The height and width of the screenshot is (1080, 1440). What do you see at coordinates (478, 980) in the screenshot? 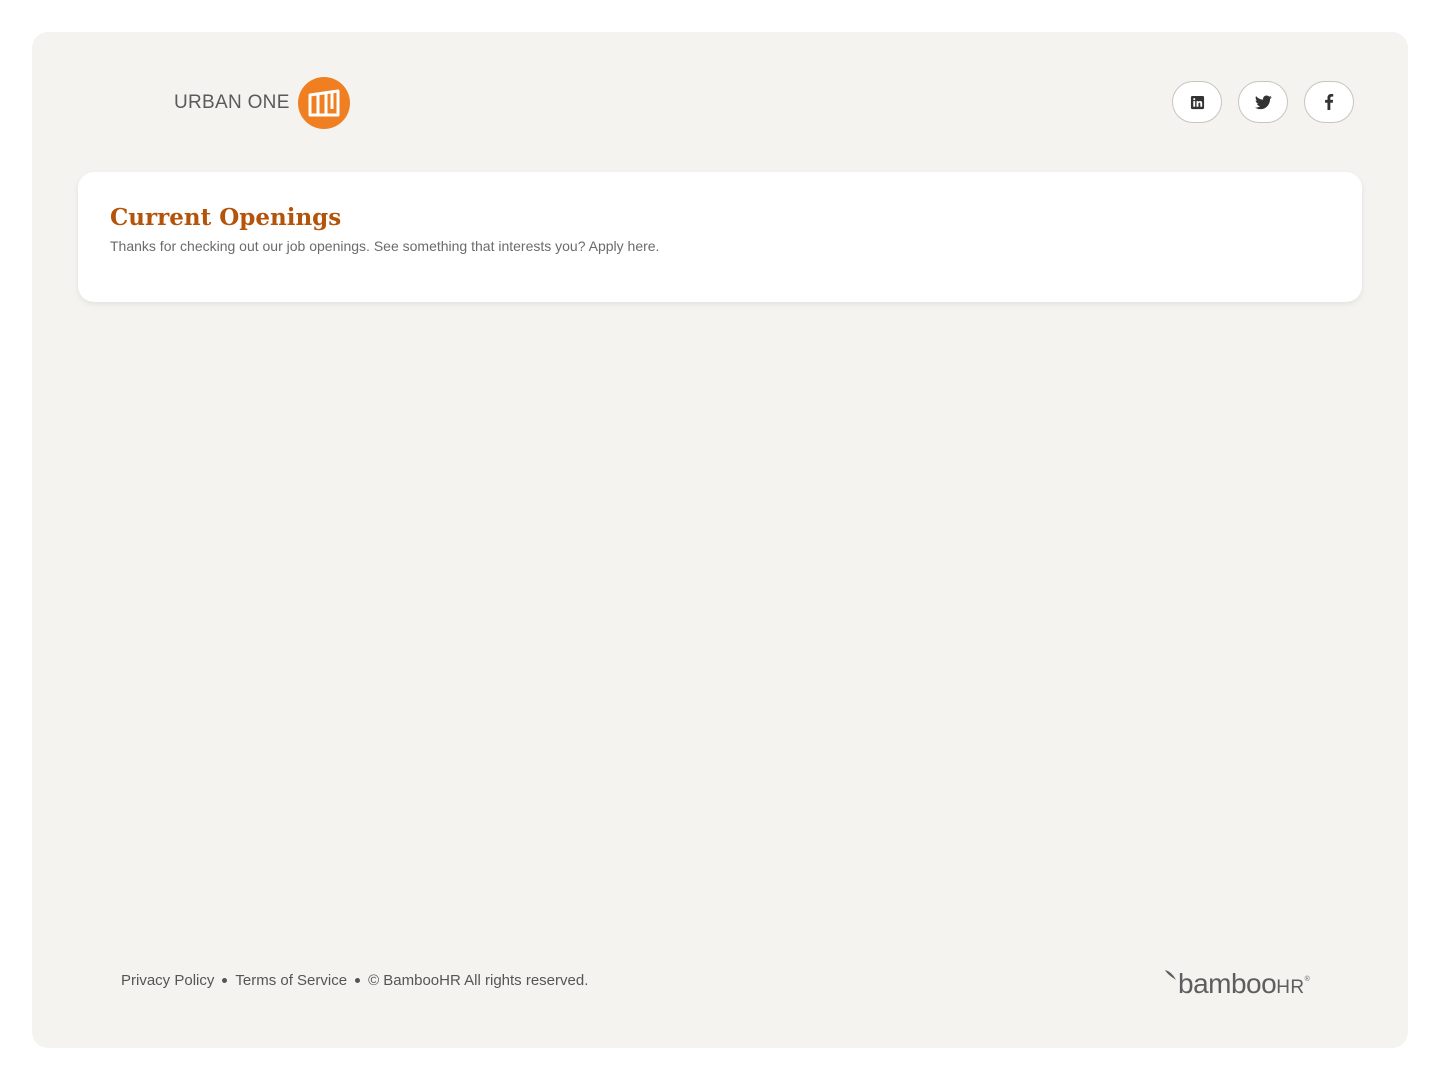
I see `copyright-text: © BambooHR All rights reserved.` at bounding box center [478, 980].